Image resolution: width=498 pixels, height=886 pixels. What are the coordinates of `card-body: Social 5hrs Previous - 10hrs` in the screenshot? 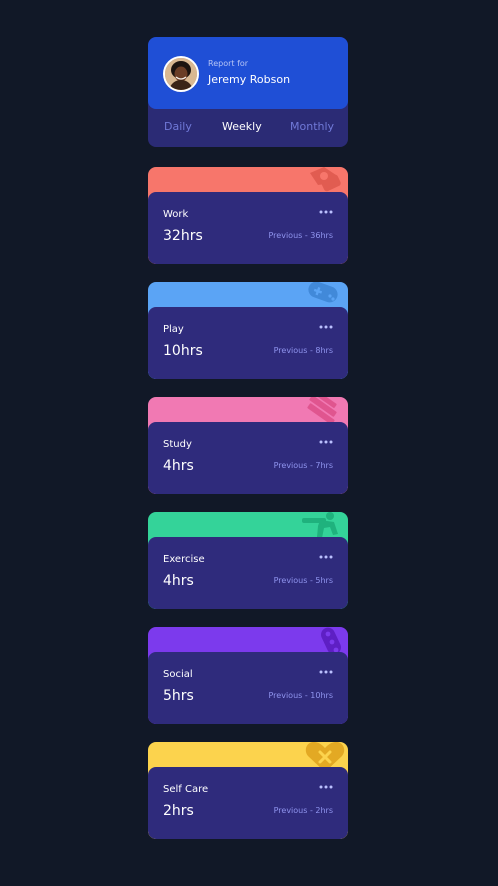 It's located at (248, 688).